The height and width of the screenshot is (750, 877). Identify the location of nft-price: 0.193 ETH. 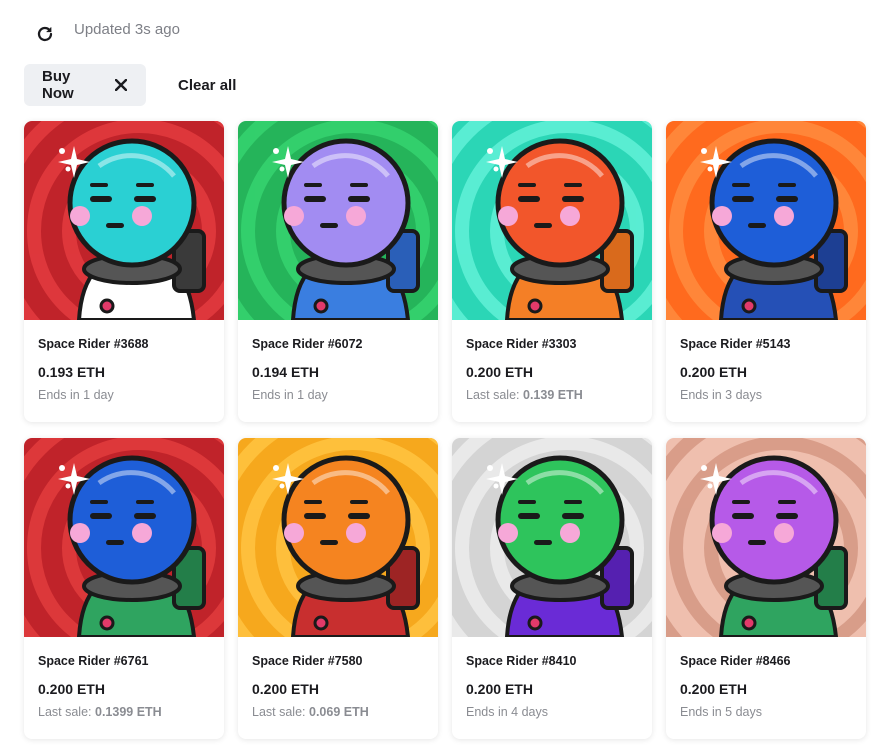
(124, 372).